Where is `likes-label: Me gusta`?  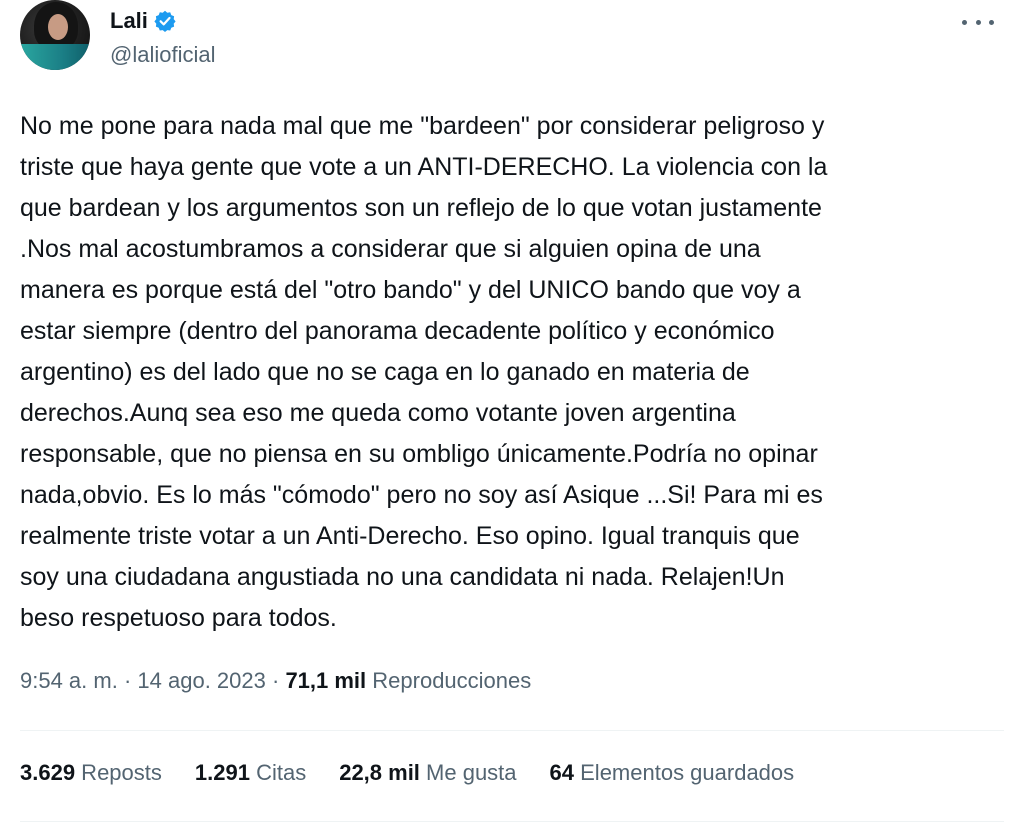
likes-label: Me gusta is located at coordinates (468, 772).